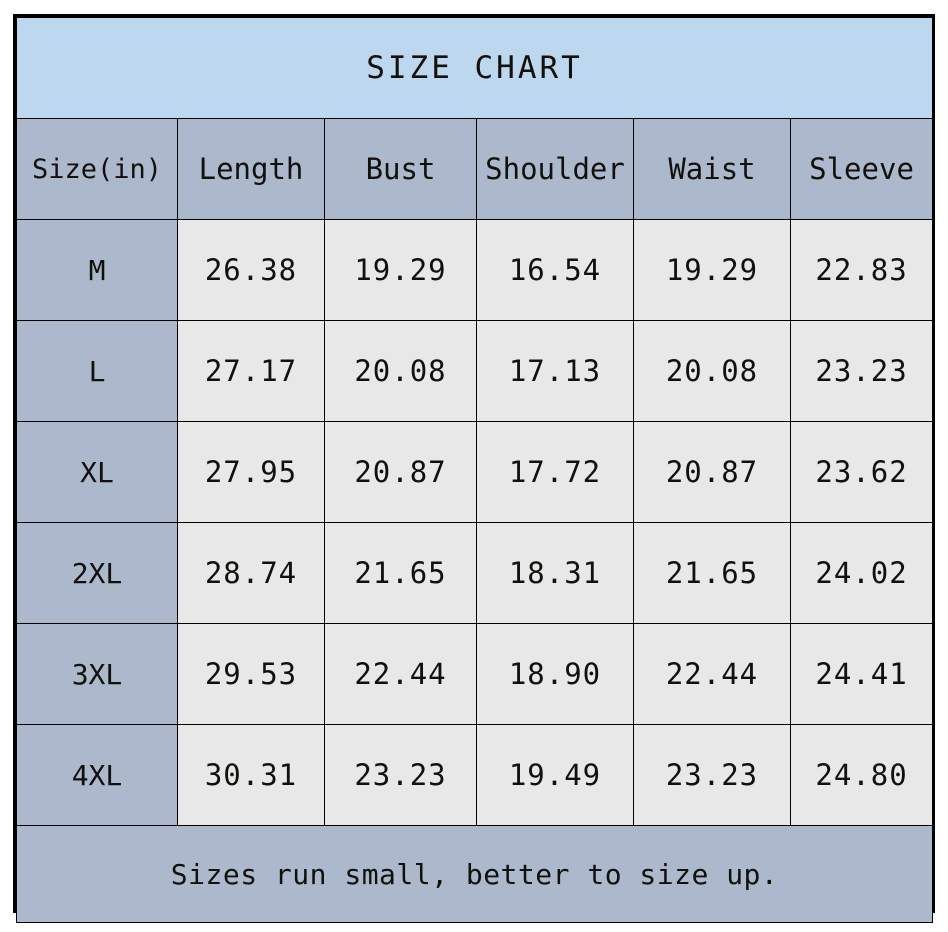  I want to click on value-text: 24.41, so click(861, 674).